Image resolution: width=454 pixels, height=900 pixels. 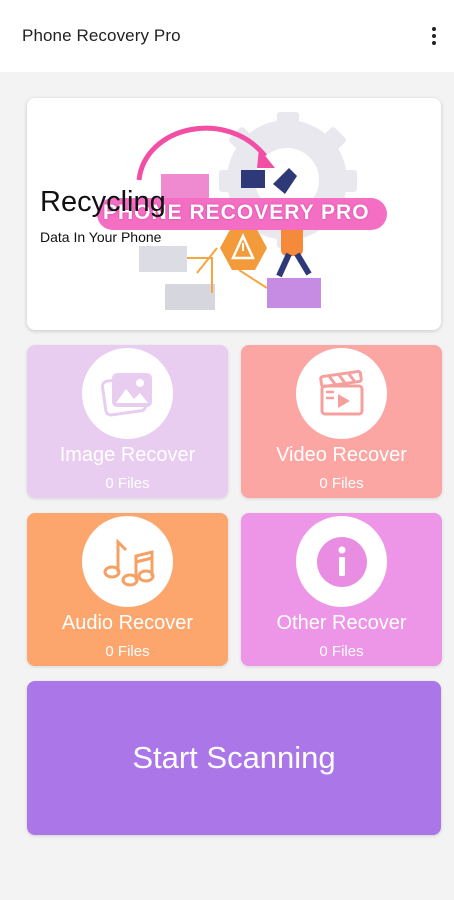 What do you see at coordinates (341, 623) in the screenshot?
I see `tile-label: Other Recover` at bounding box center [341, 623].